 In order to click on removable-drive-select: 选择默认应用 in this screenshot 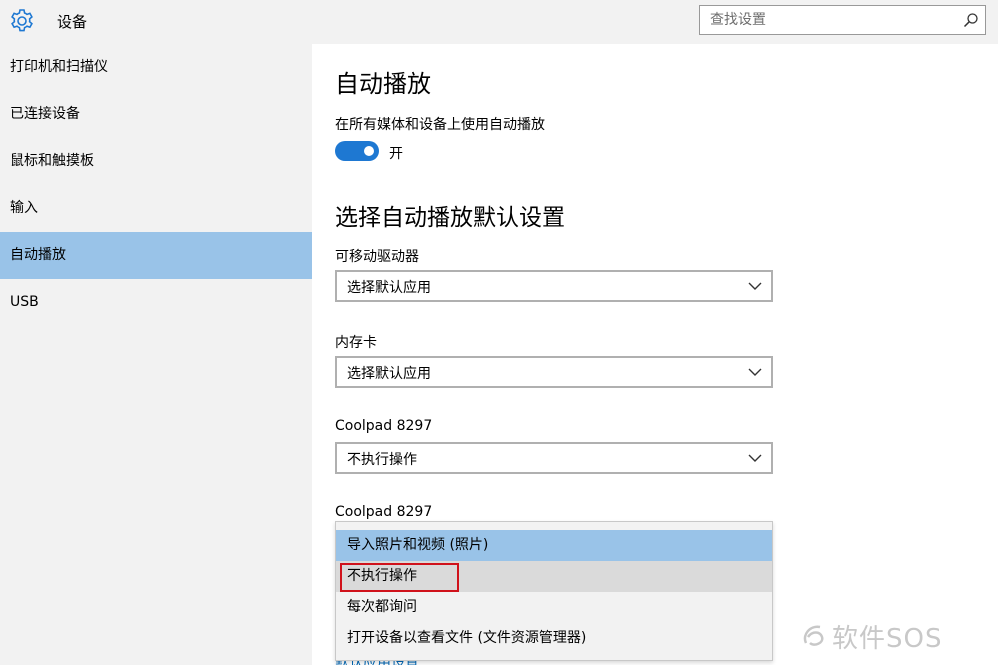, I will do `click(554, 286)`.